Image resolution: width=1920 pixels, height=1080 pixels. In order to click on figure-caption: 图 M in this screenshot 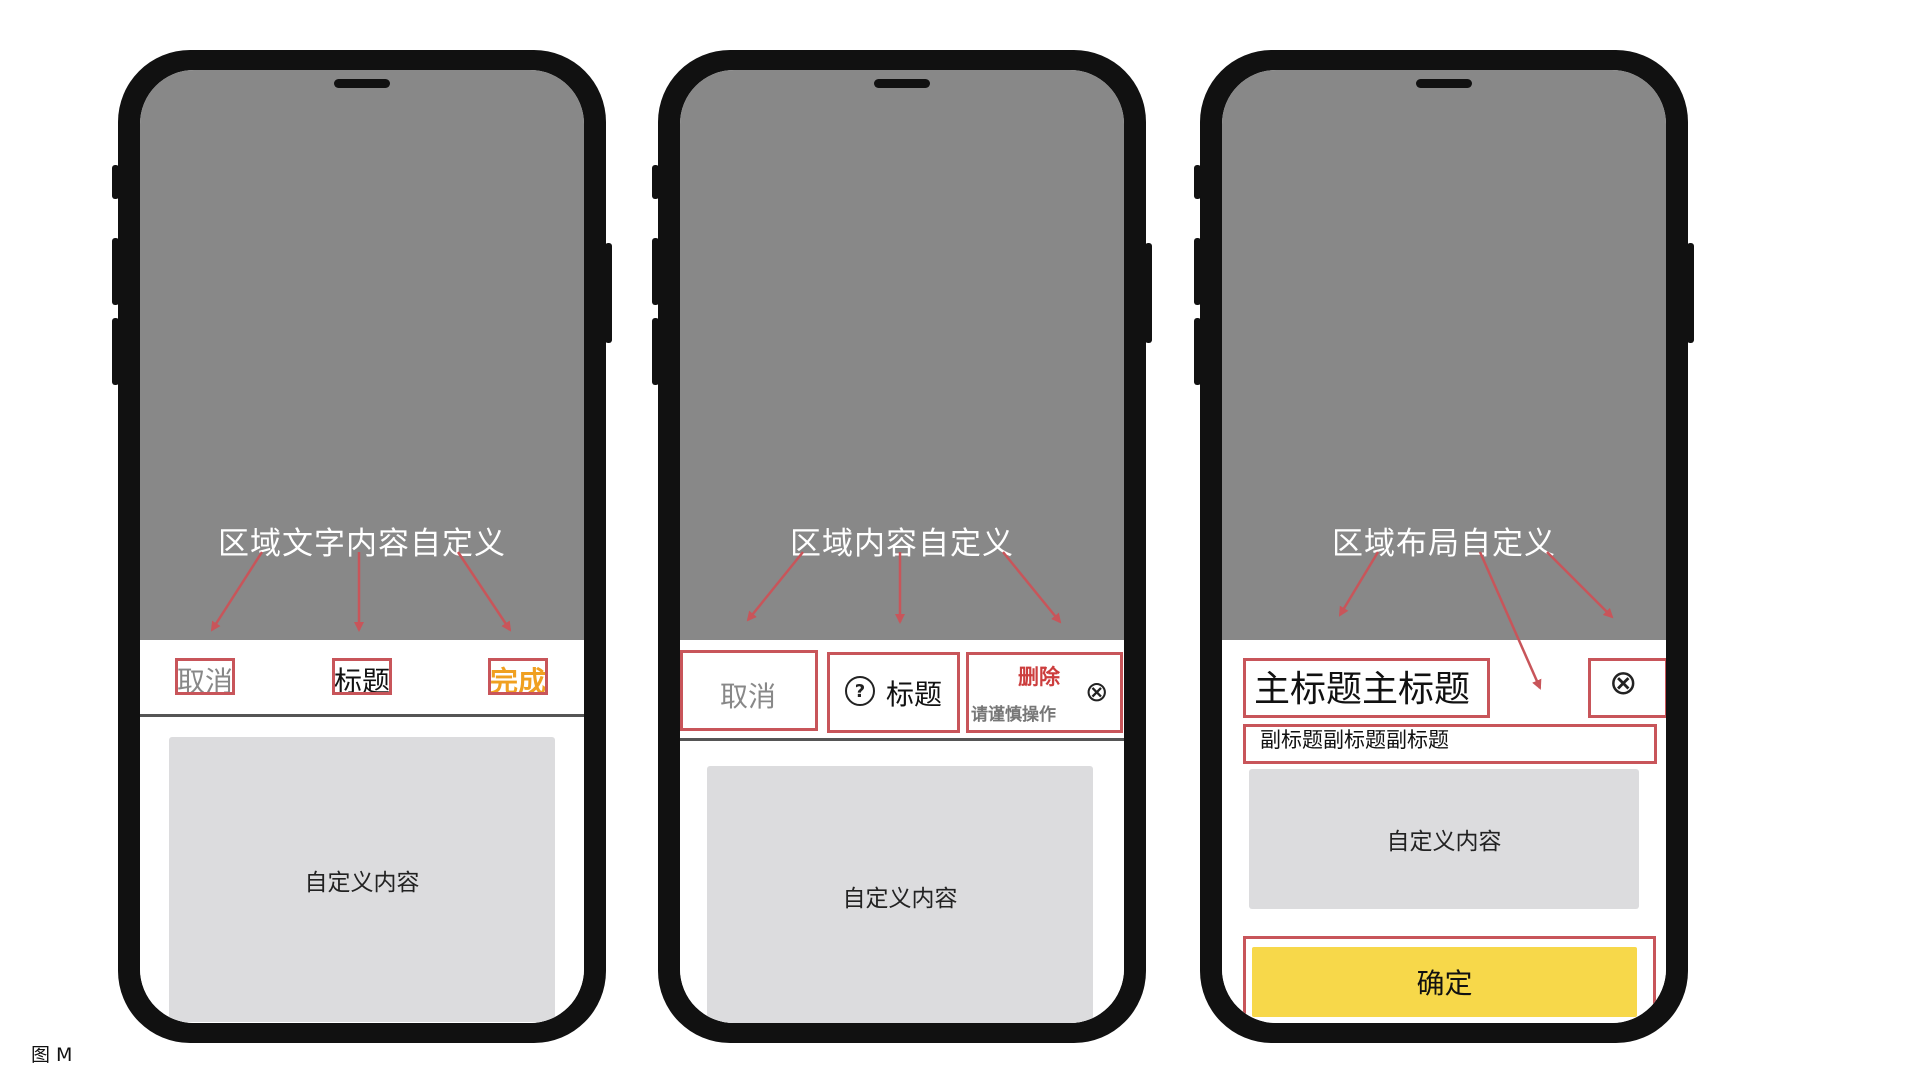, I will do `click(52, 1055)`.